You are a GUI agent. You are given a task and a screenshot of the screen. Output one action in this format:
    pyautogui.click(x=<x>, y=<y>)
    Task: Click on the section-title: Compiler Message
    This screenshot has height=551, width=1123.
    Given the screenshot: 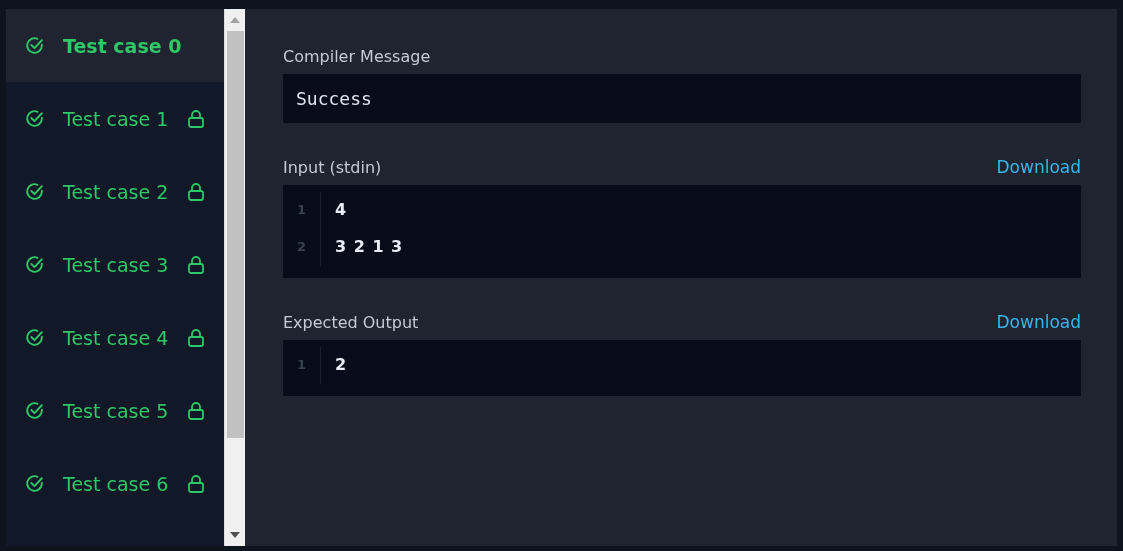 What is the action you would take?
    pyautogui.click(x=357, y=56)
    